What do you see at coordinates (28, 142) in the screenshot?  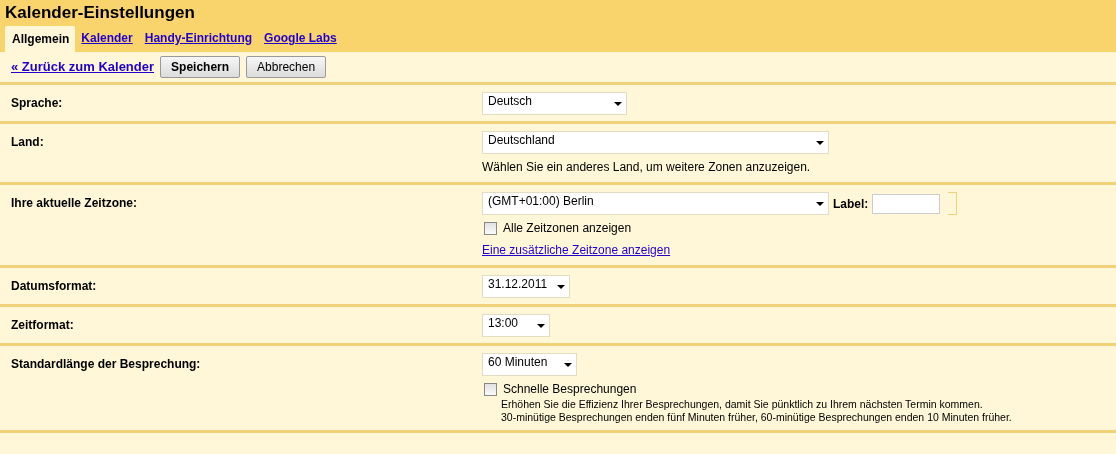 I see `setting-label: Land:` at bounding box center [28, 142].